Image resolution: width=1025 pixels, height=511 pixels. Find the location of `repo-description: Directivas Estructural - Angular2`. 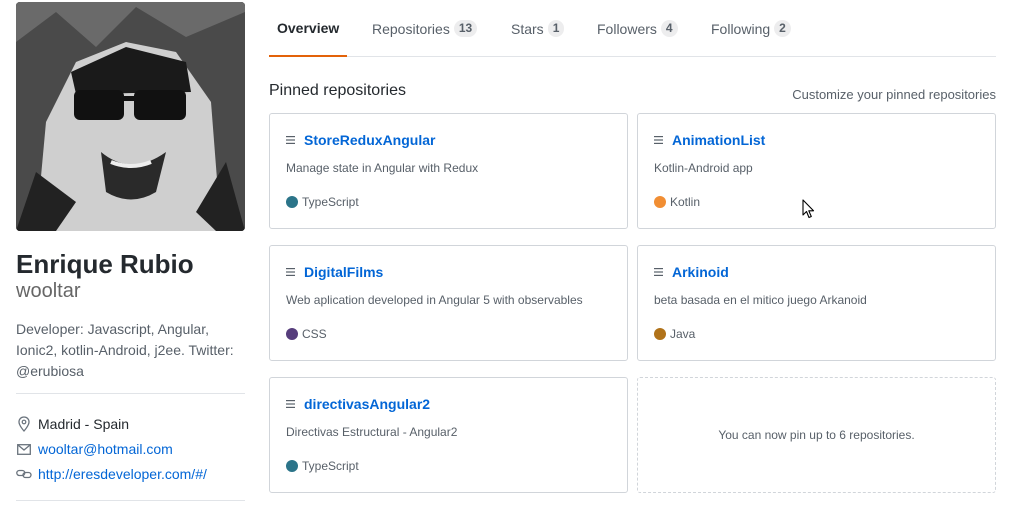

repo-description: Directivas Estructural - Angular2 is located at coordinates (372, 432).